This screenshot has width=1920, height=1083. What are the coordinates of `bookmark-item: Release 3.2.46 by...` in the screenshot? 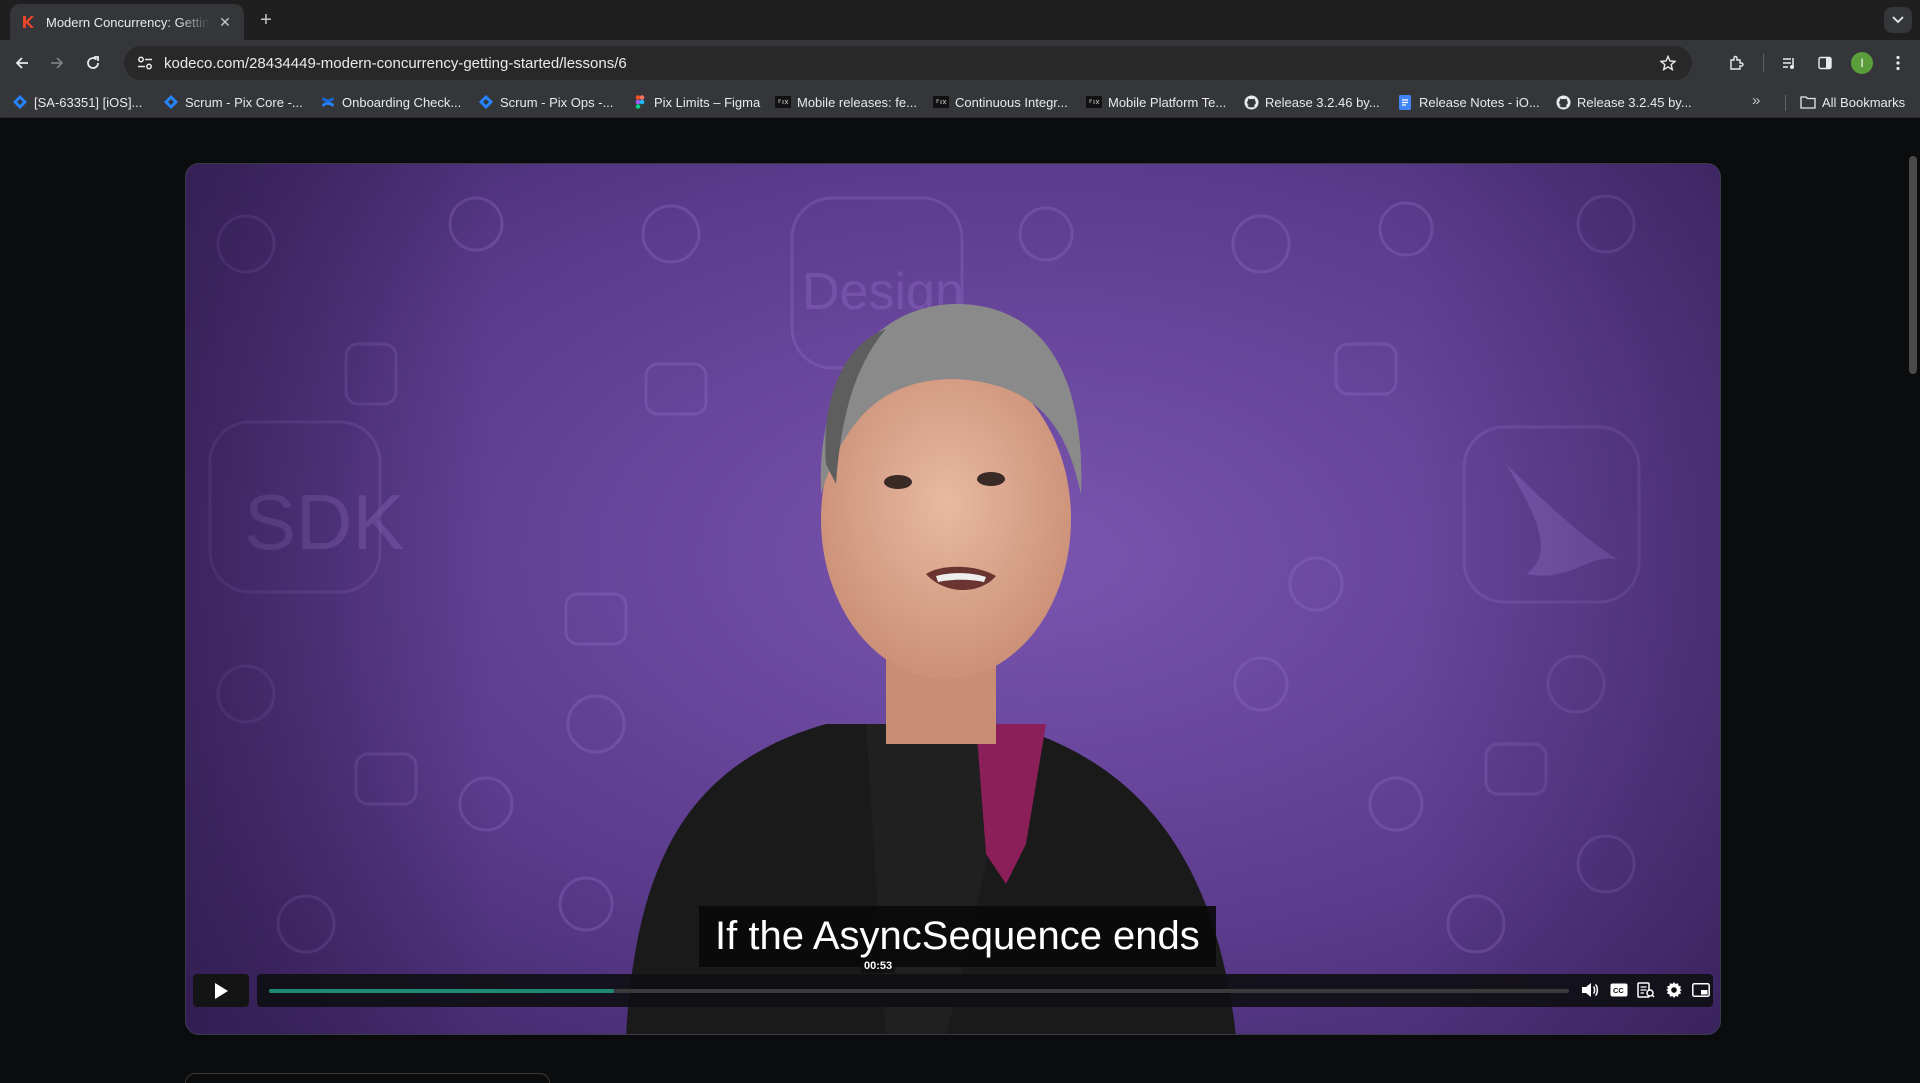 It's located at (1311, 102).